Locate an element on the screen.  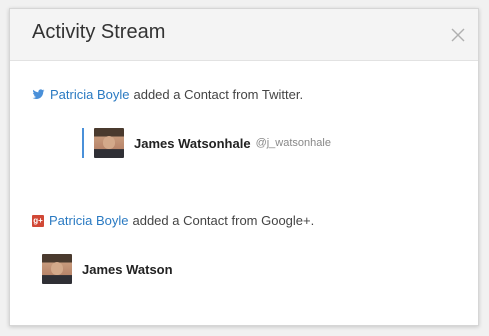
contact-card-twitter: James Watsonhale @j_watsonhale is located at coordinates (206, 143).